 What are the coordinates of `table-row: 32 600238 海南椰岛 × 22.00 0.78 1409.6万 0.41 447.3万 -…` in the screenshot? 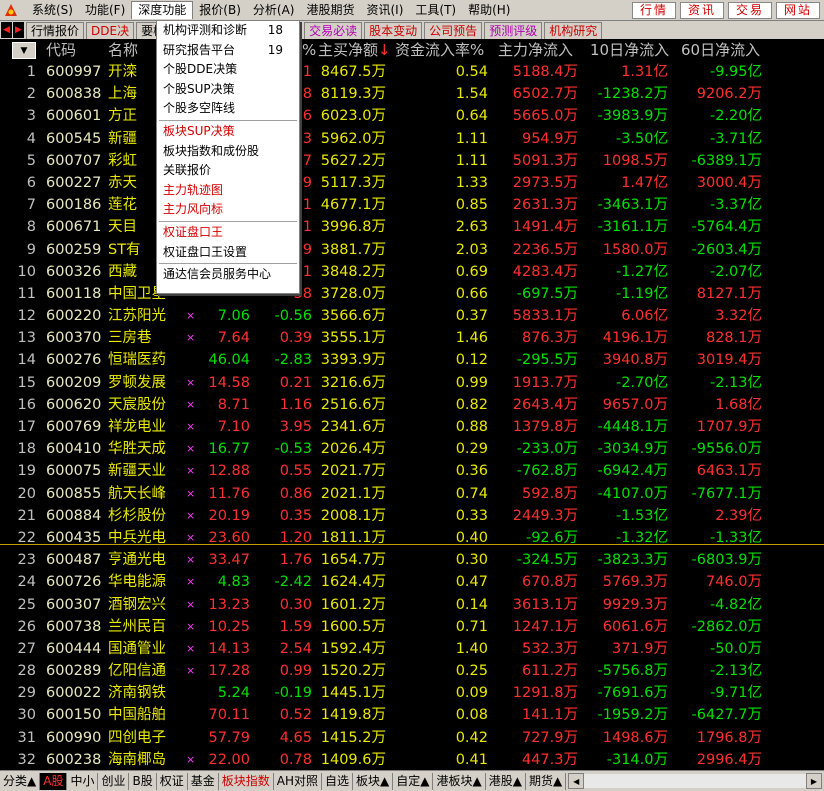 It's located at (412, 760).